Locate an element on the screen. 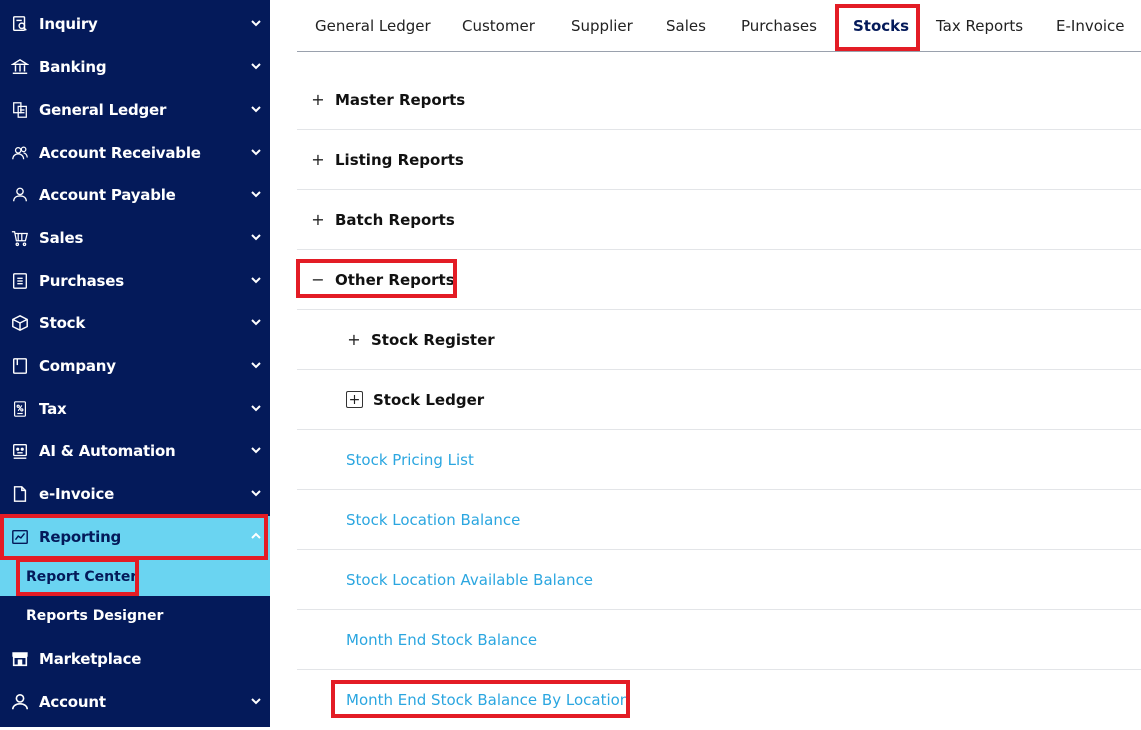 The width and height of the screenshot is (1141, 730). sidebar-item-stock: Stock is located at coordinates (135, 323).